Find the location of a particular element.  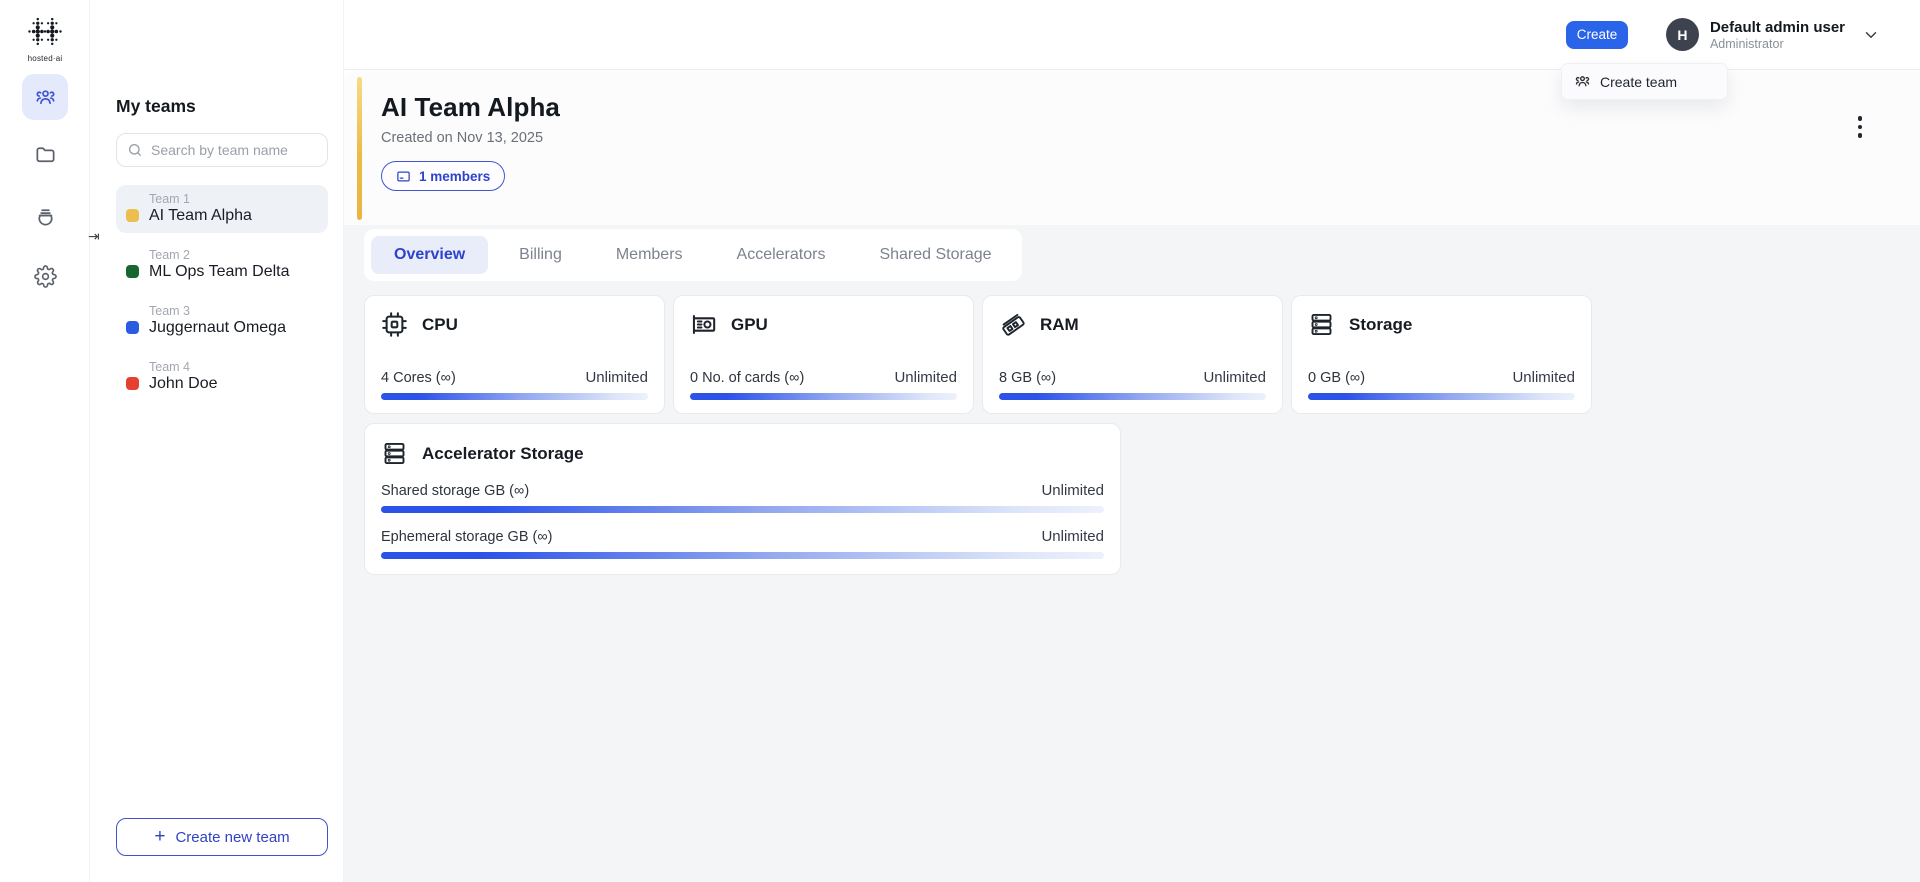

create-button: Create is located at coordinates (1596, 34).